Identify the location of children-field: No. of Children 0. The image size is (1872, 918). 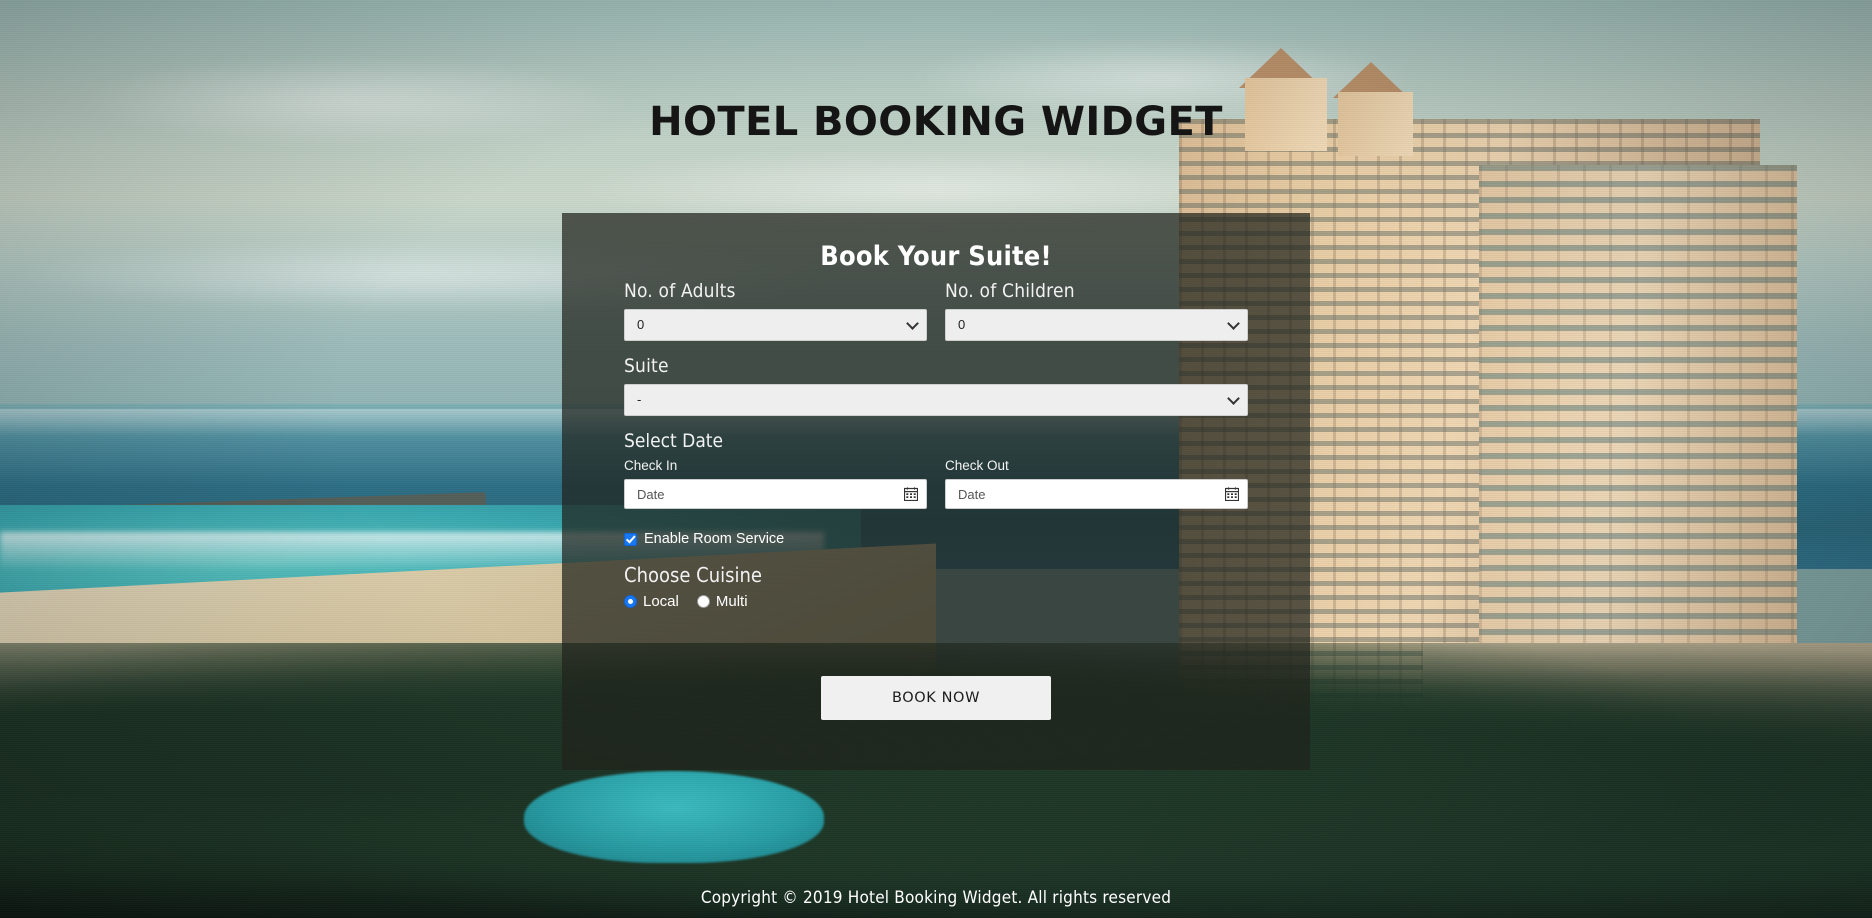
(1096, 310).